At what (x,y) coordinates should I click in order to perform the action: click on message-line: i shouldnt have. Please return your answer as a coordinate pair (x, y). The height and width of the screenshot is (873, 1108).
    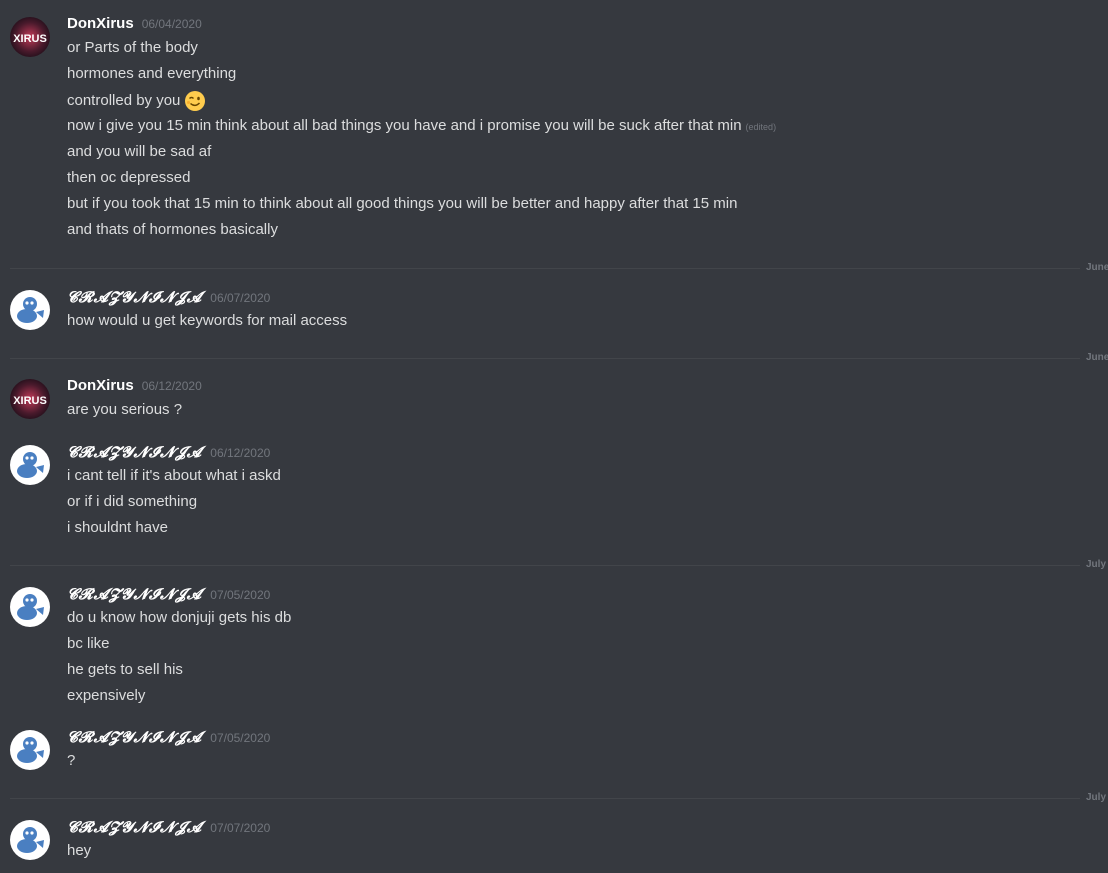
    Looking at the image, I should click on (117, 527).